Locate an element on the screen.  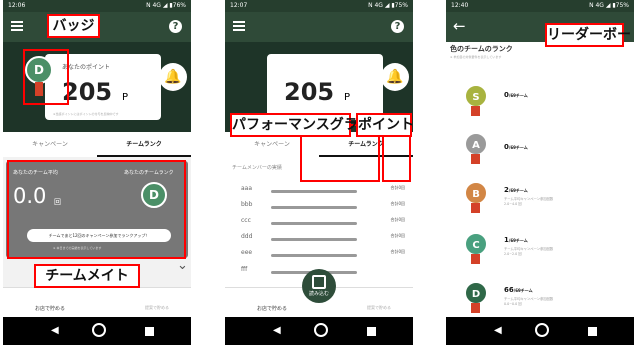
time: 12:06 is located at coordinates (17, 5).